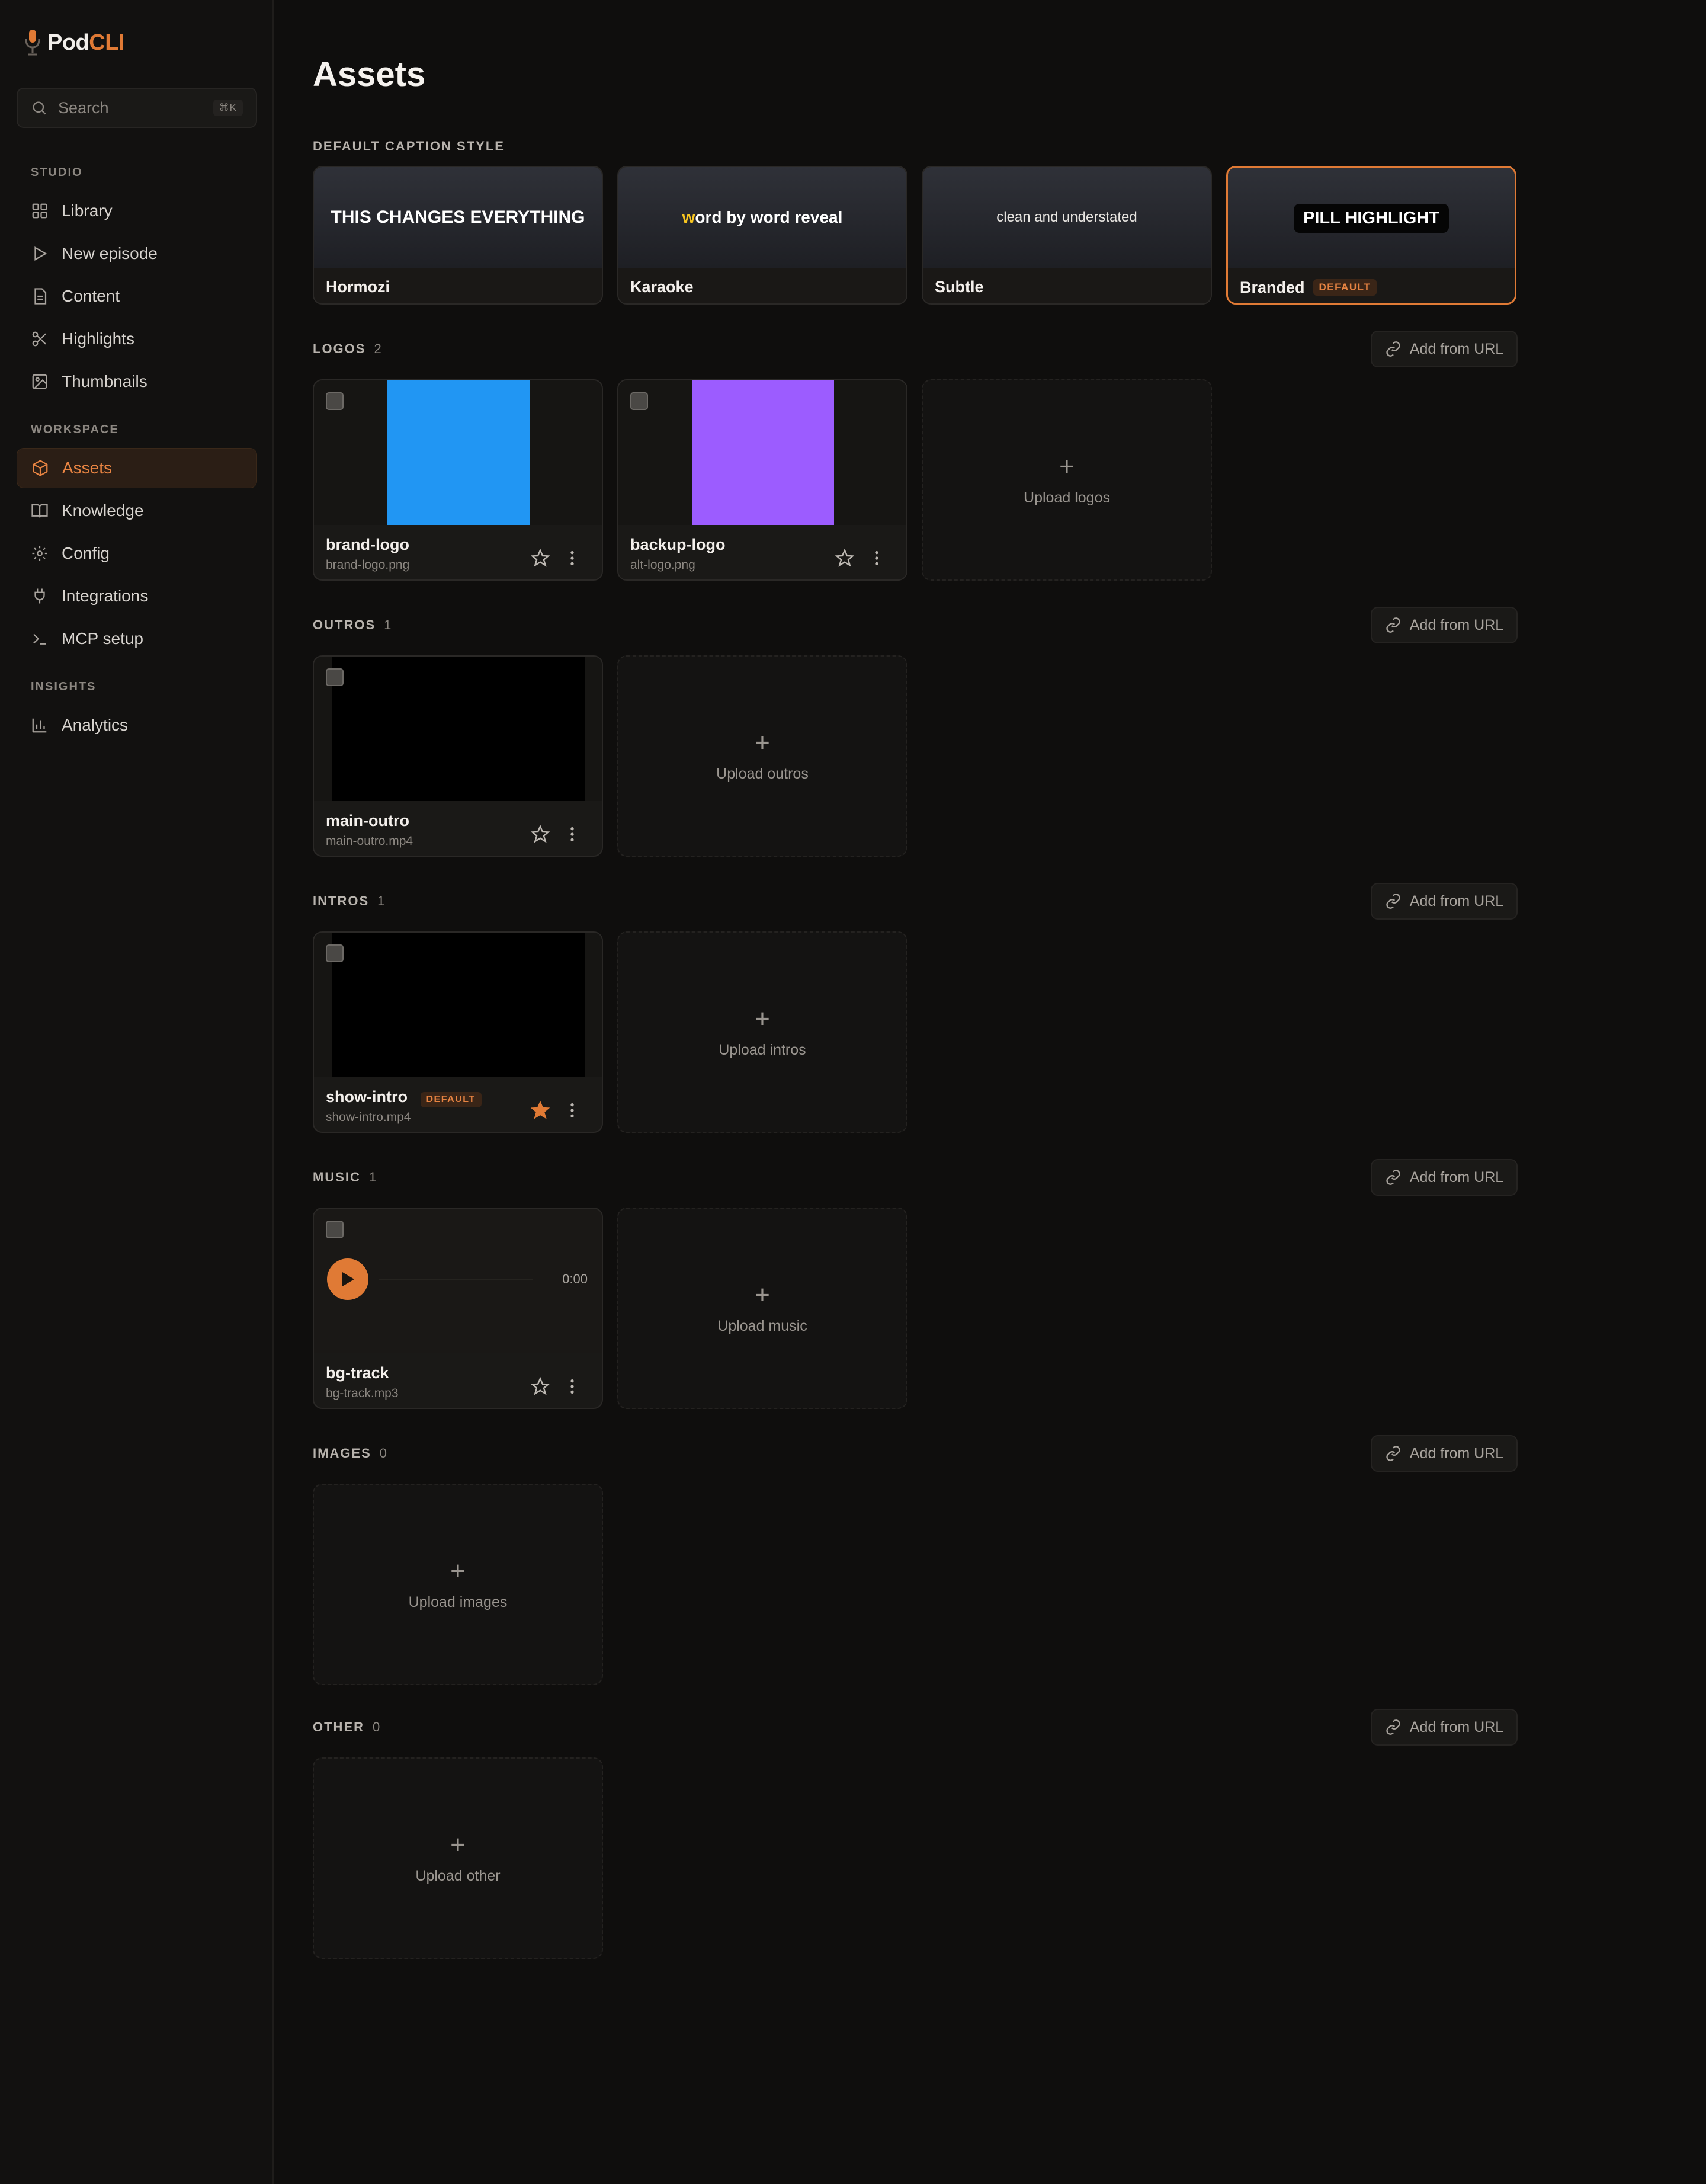 This screenshot has height=2184, width=1706. I want to click on microphone-icon, so click(32, 43).